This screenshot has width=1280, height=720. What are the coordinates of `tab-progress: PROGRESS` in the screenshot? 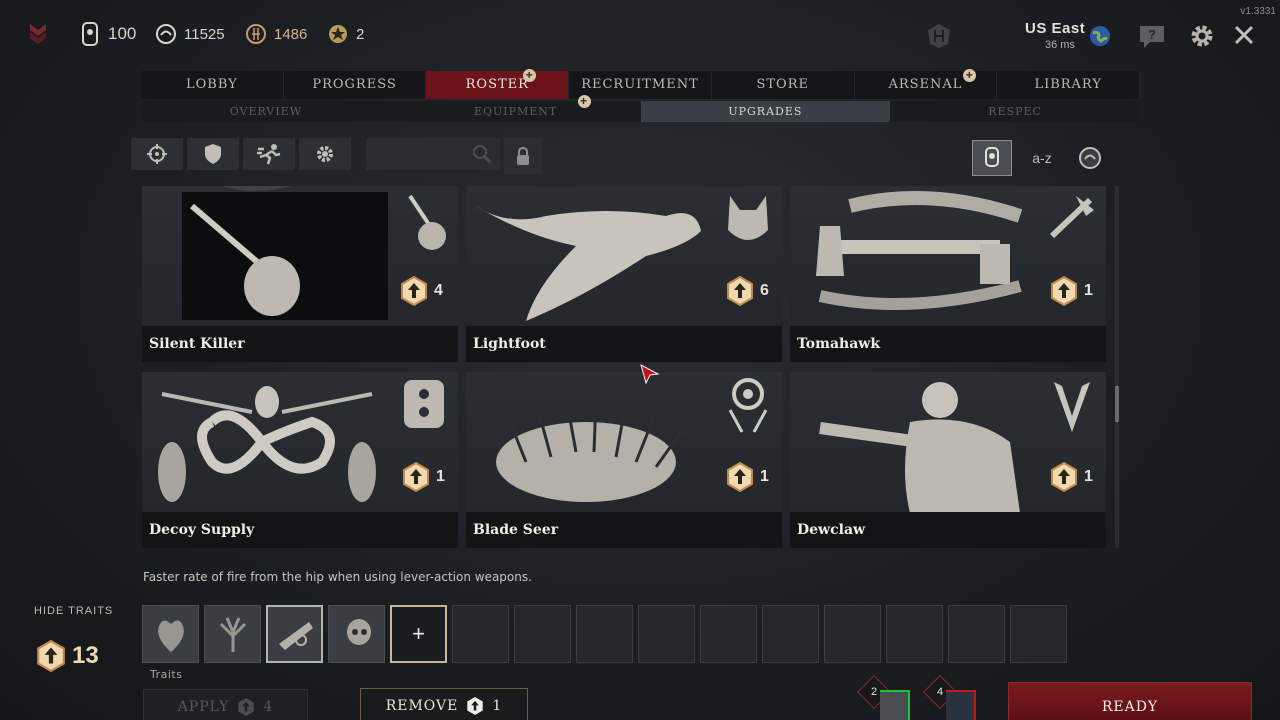 It's located at (355, 85).